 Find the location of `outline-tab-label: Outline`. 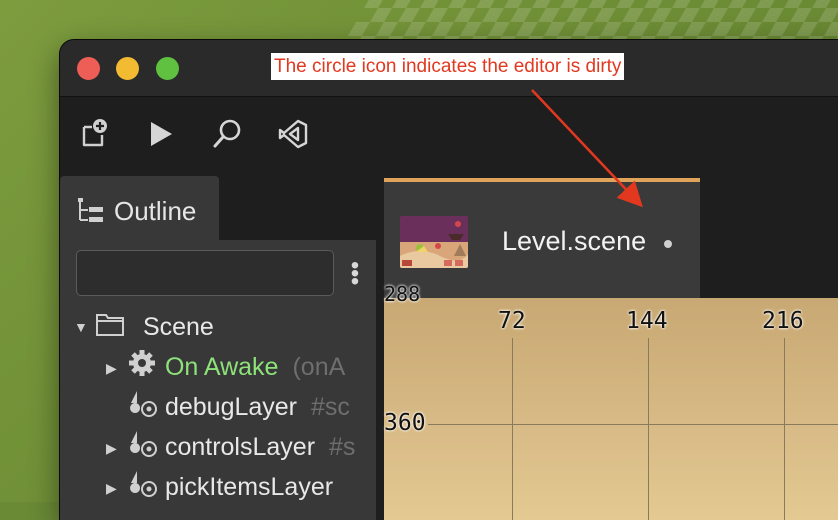

outline-tab-label: Outline is located at coordinates (155, 211).